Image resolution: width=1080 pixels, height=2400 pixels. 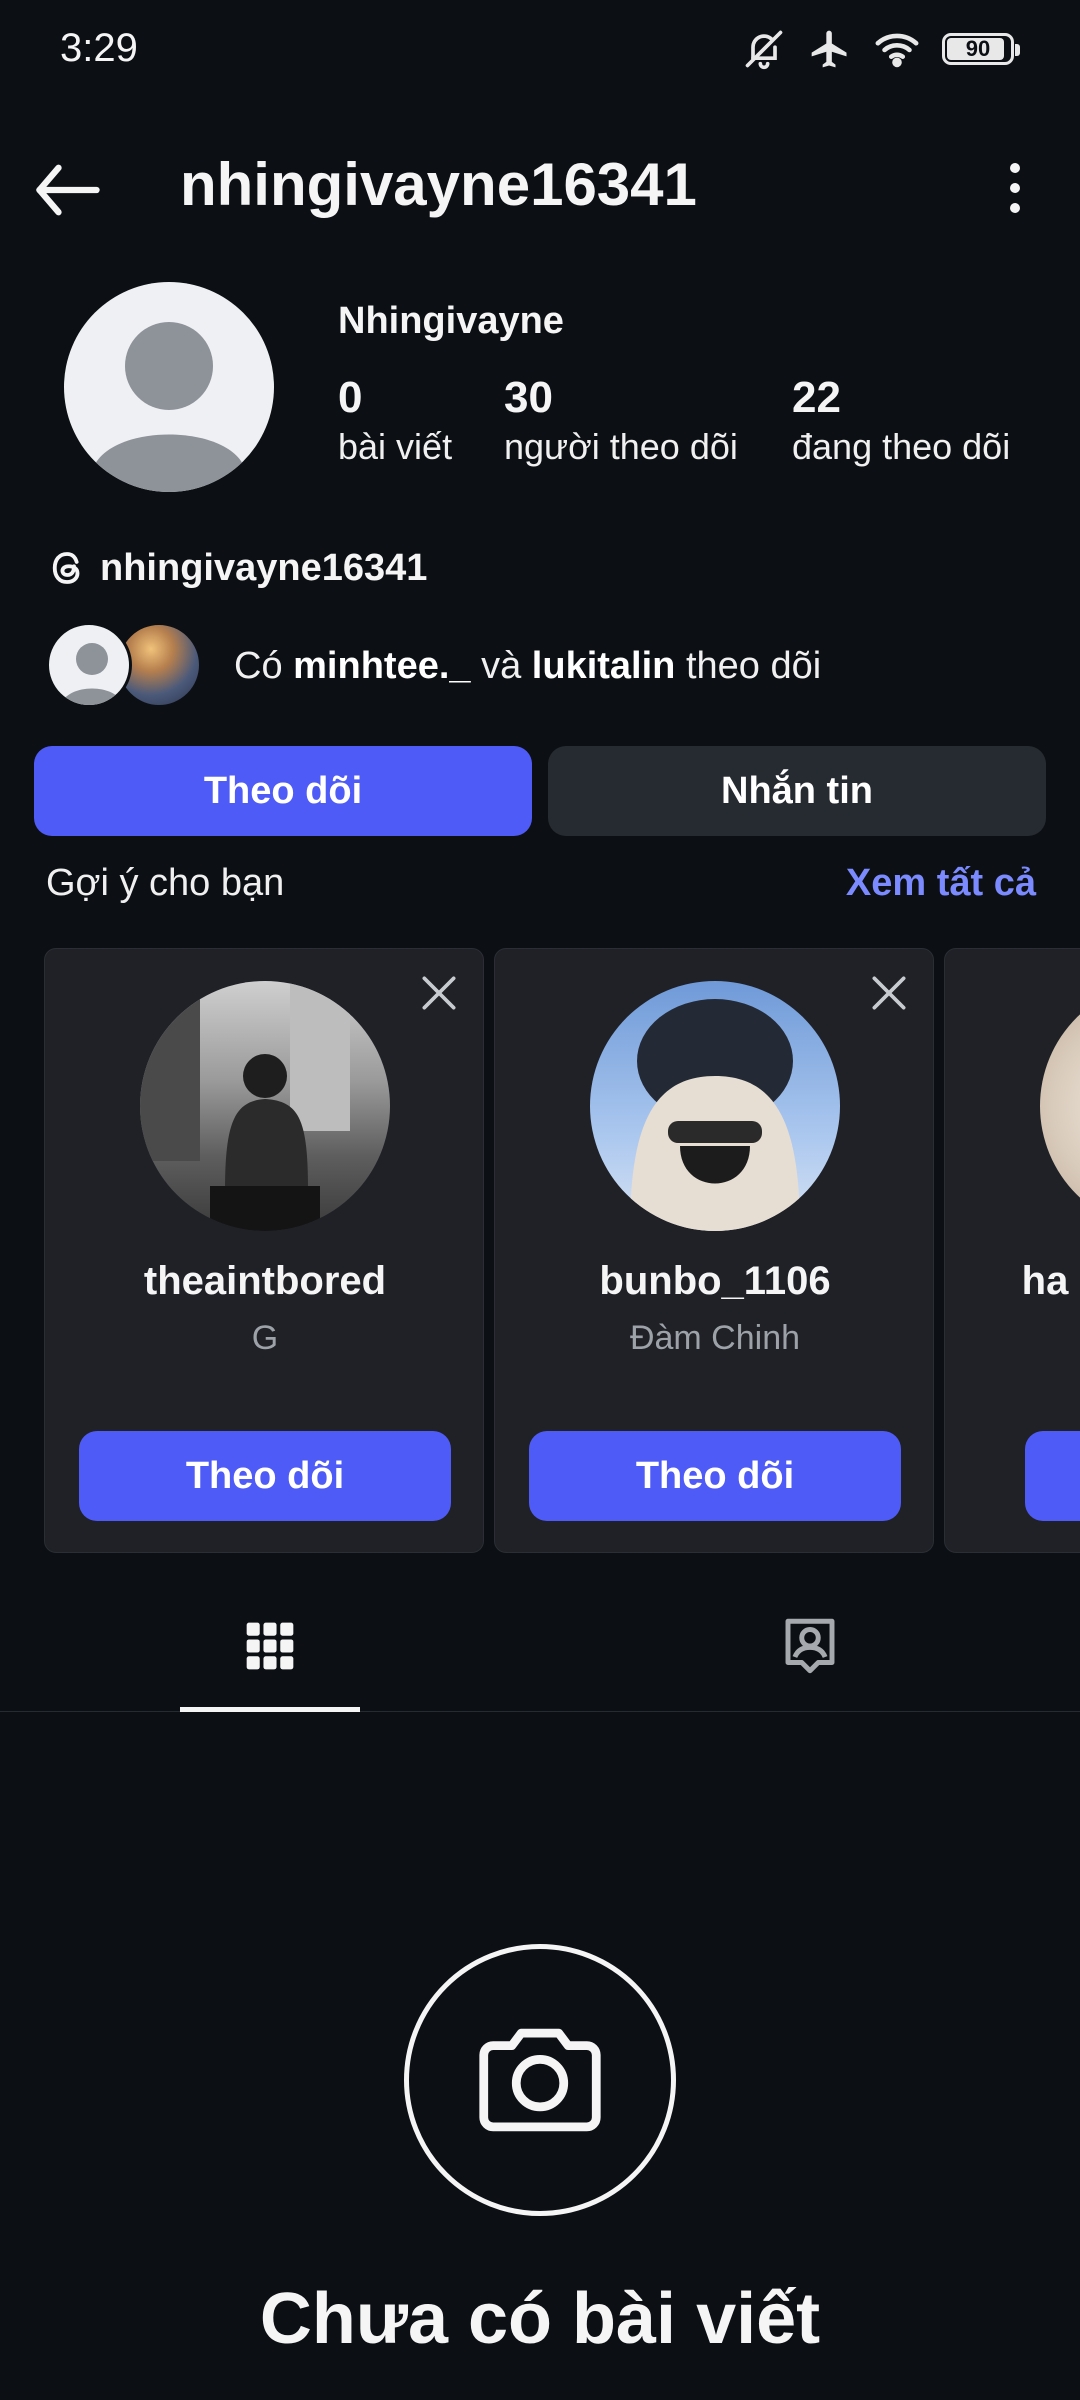 What do you see at coordinates (941, 883) in the screenshot?
I see `see-all-link: Xem tất cả` at bounding box center [941, 883].